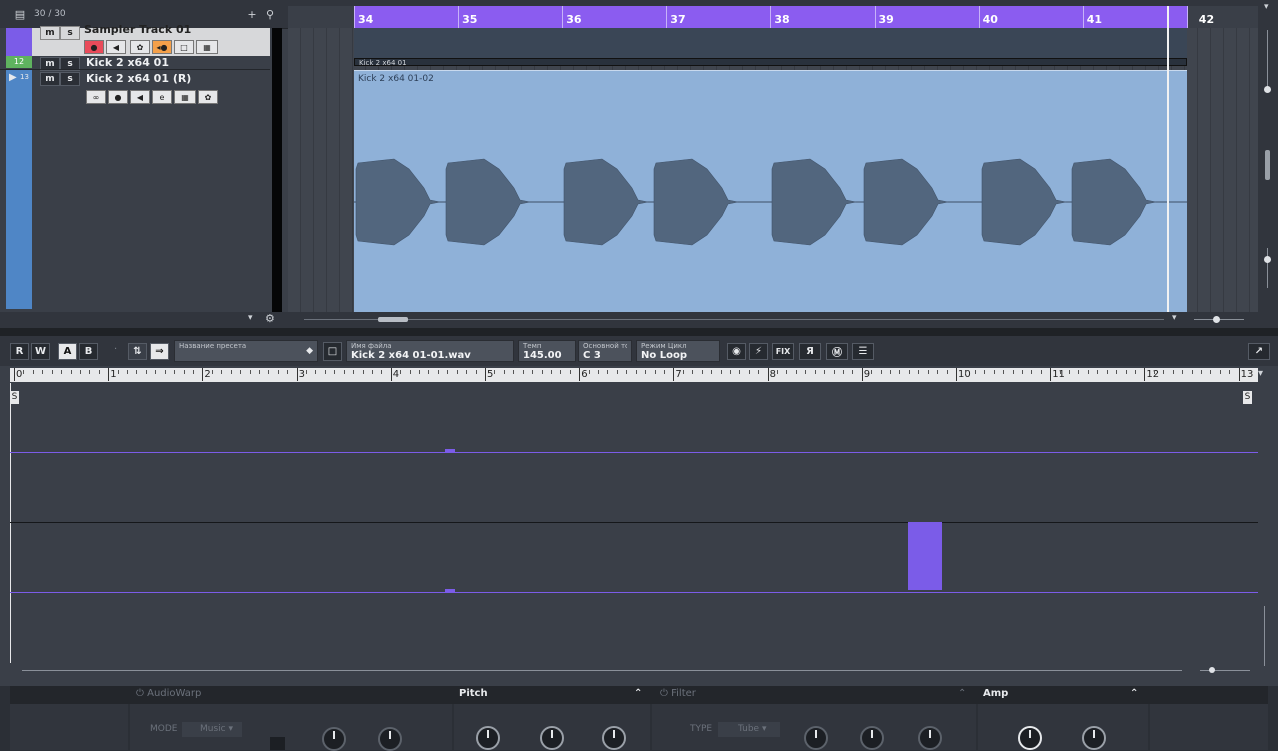 This screenshot has width=1278, height=751. I want to click on folder-icon: □, so click(332, 351).